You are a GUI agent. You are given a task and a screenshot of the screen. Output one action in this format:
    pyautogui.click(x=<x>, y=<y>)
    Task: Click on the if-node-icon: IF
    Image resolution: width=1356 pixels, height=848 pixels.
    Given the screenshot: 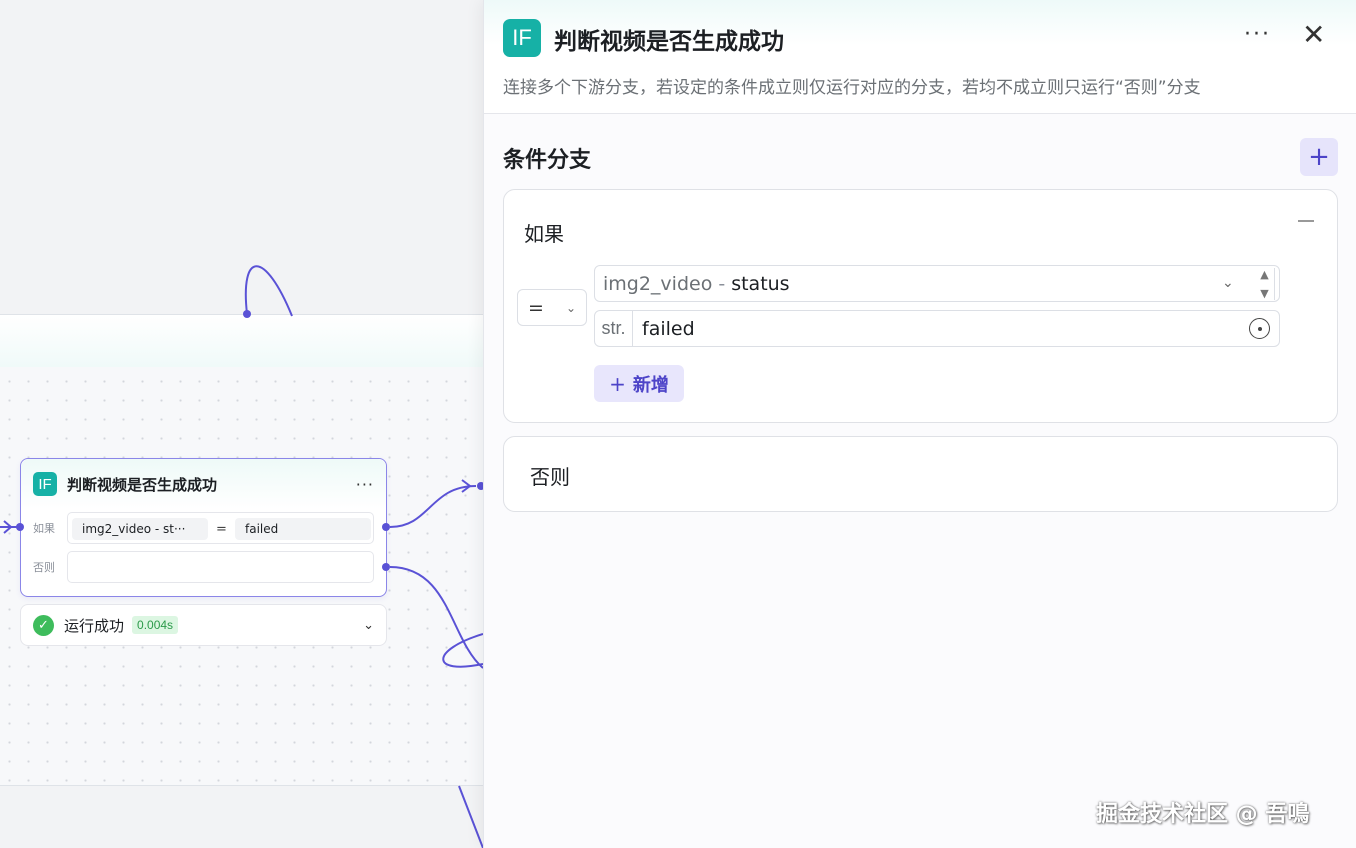 What is the action you would take?
    pyautogui.click(x=45, y=484)
    